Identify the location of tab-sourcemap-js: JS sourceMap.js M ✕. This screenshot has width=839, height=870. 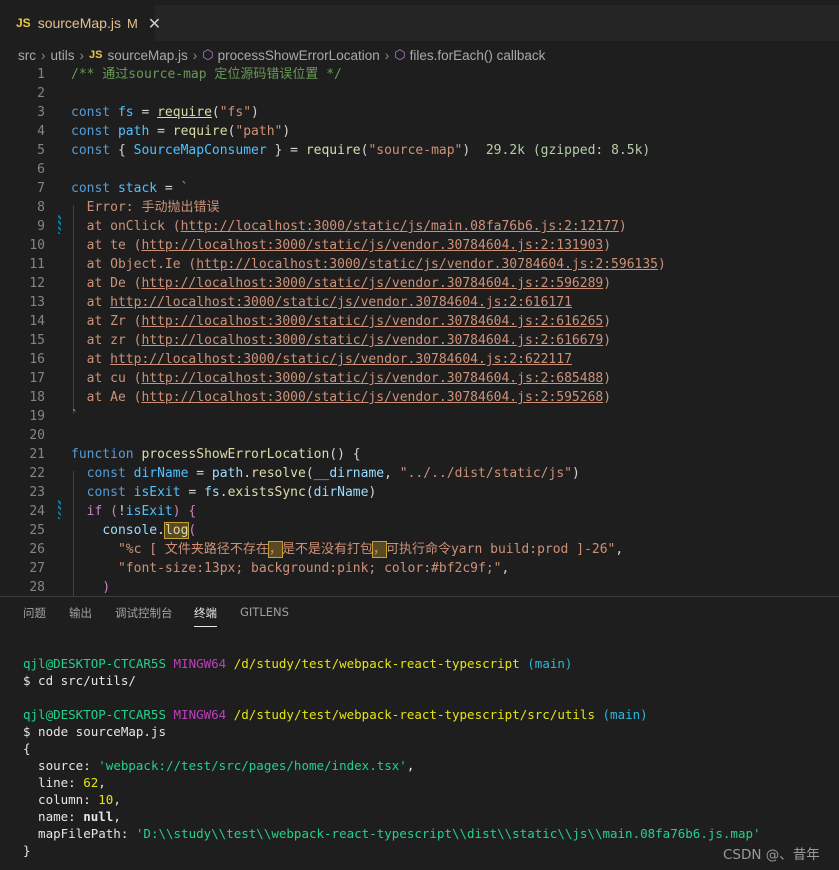
(80, 23).